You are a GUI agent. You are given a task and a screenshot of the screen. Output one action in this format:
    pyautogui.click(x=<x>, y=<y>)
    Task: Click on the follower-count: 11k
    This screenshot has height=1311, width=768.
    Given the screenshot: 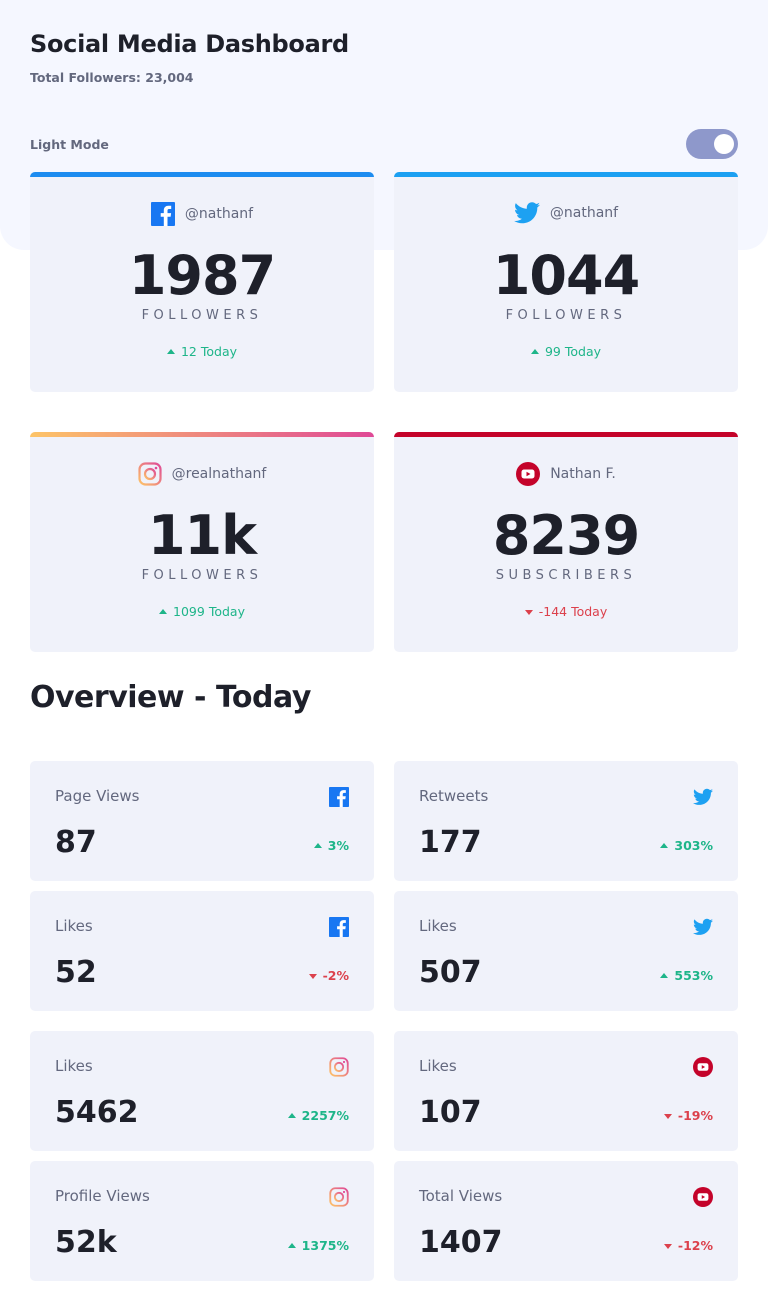 What is the action you would take?
    pyautogui.click(x=202, y=535)
    